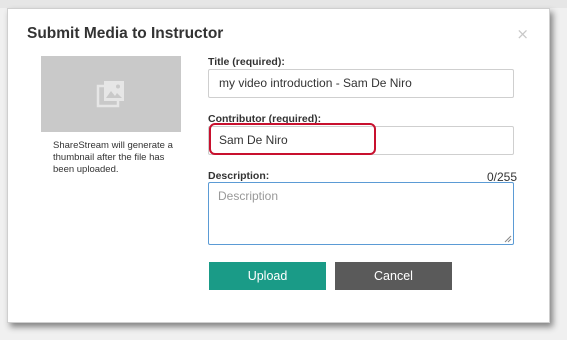  I want to click on title-label: Title (required):, so click(246, 62).